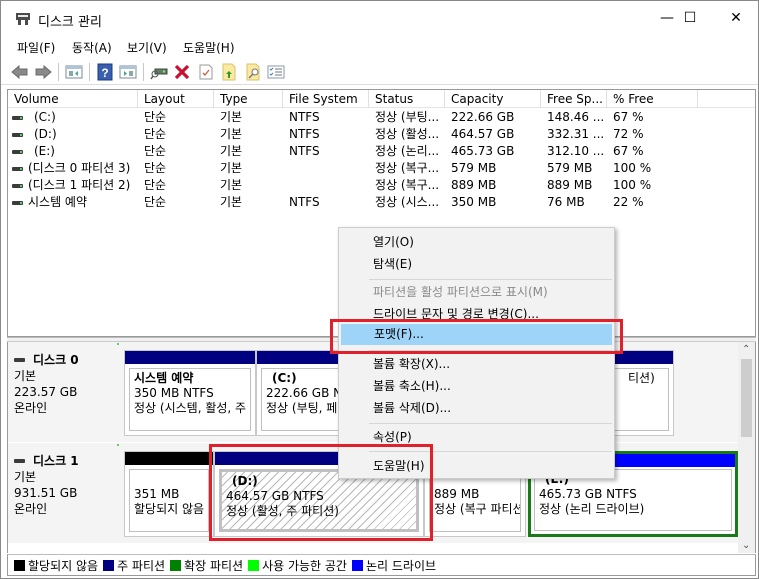 Image resolution: width=759 pixels, height=579 pixels. What do you see at coordinates (23, 19) in the screenshot?
I see `disk-management-app-icon` at bounding box center [23, 19].